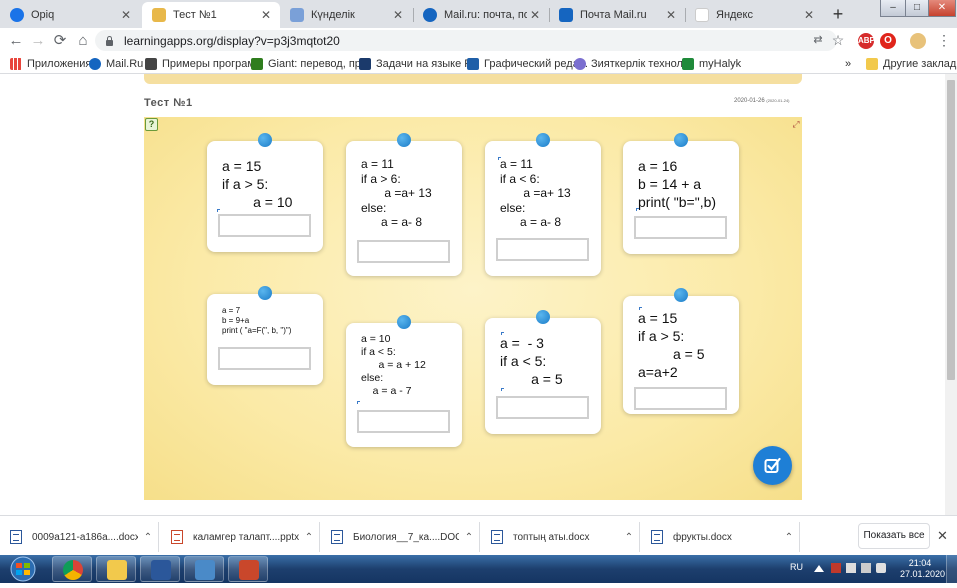  What do you see at coordinates (204, 569) in the screenshot?
I see `taskbar-media` at bounding box center [204, 569].